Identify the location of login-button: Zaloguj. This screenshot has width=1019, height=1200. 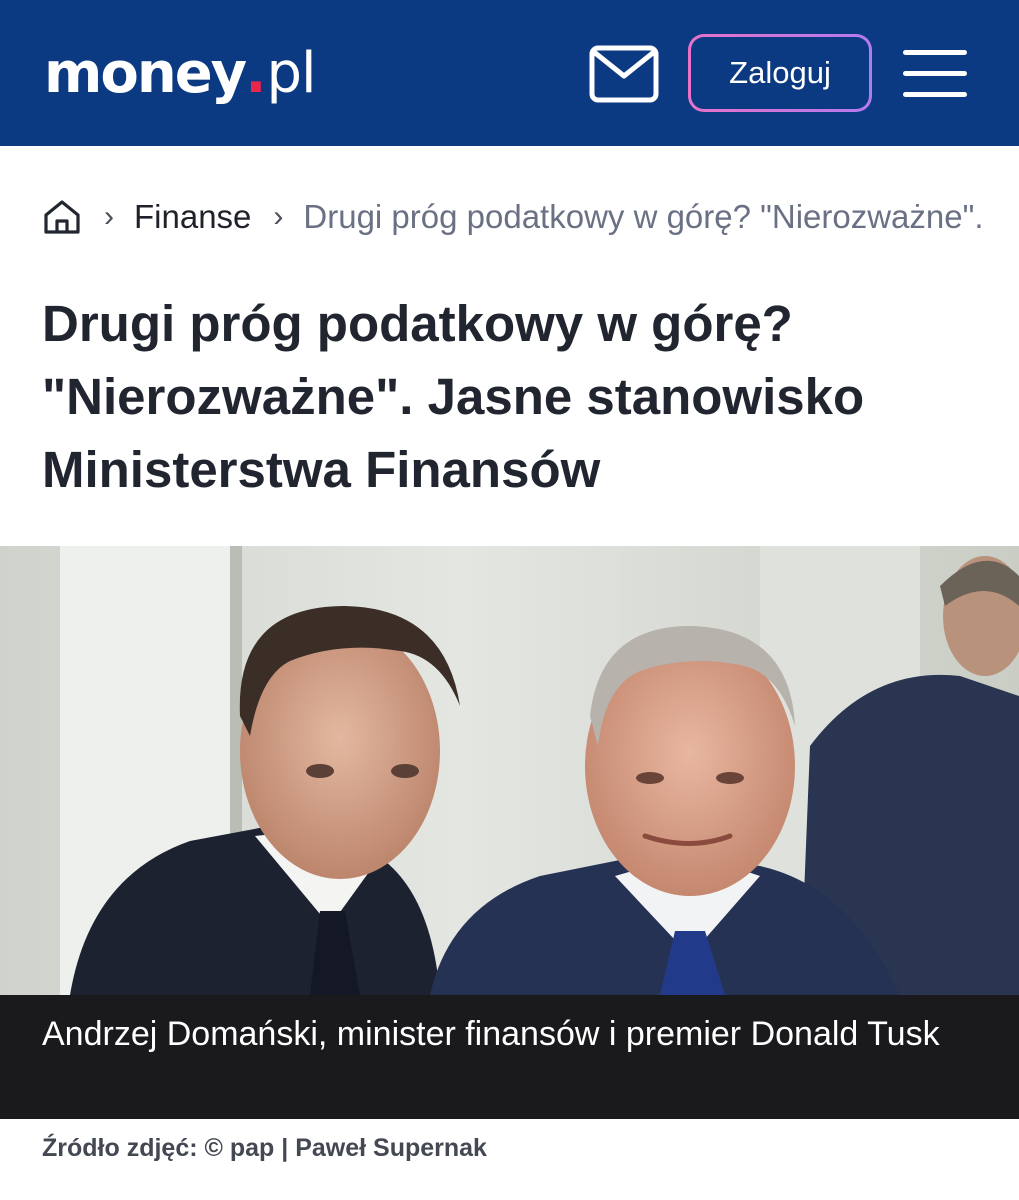
(780, 73).